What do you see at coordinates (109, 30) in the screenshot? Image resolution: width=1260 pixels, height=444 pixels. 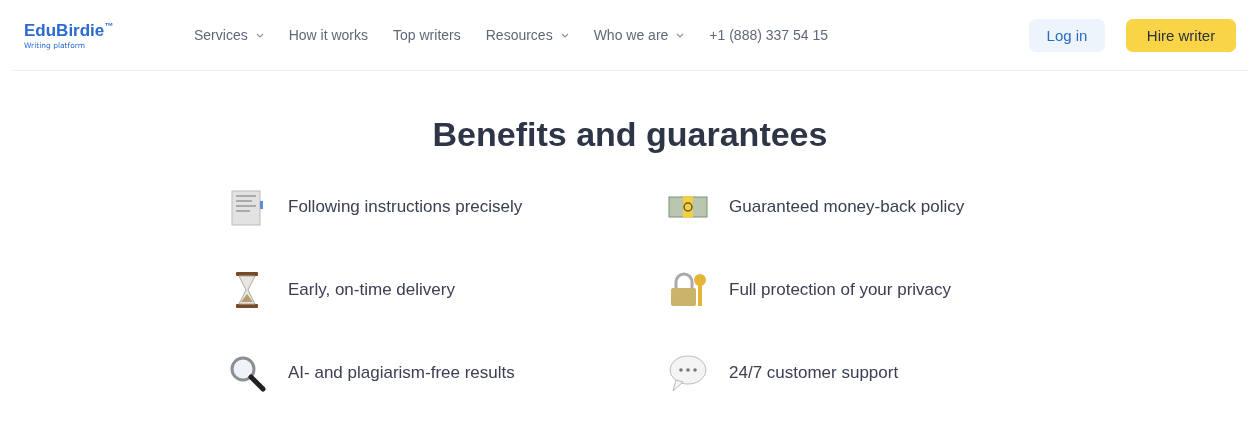 I see `logo: EduBirdie$^{™}$` at bounding box center [109, 30].